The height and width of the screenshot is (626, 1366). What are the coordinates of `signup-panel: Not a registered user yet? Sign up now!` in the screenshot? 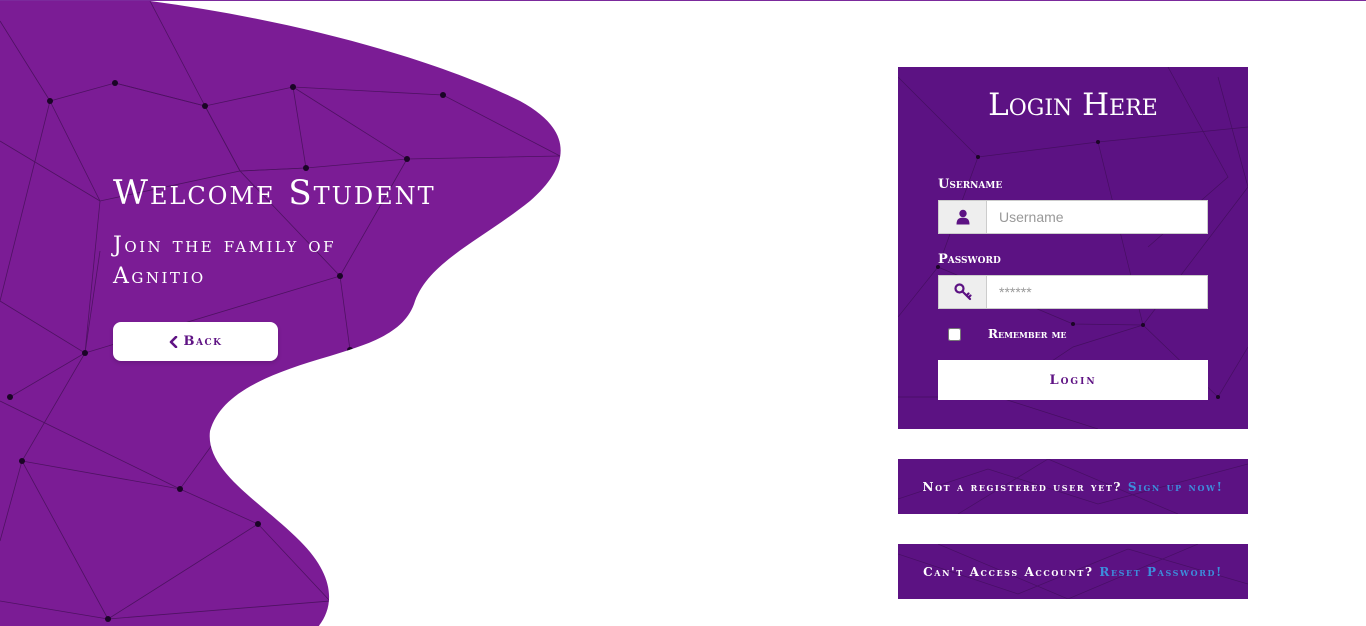 It's located at (1073, 486).